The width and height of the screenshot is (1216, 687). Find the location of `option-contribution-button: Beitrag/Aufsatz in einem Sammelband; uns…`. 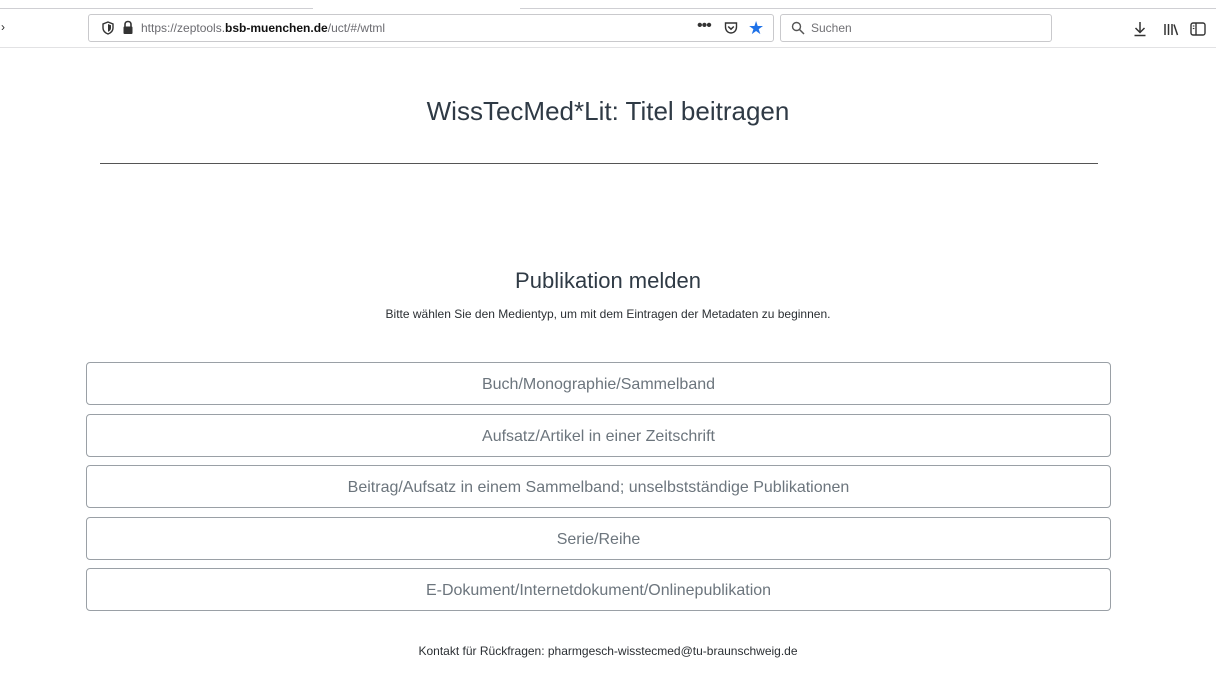

option-contribution-button: Beitrag/Aufsatz in einem Sammelband; uns… is located at coordinates (598, 486).